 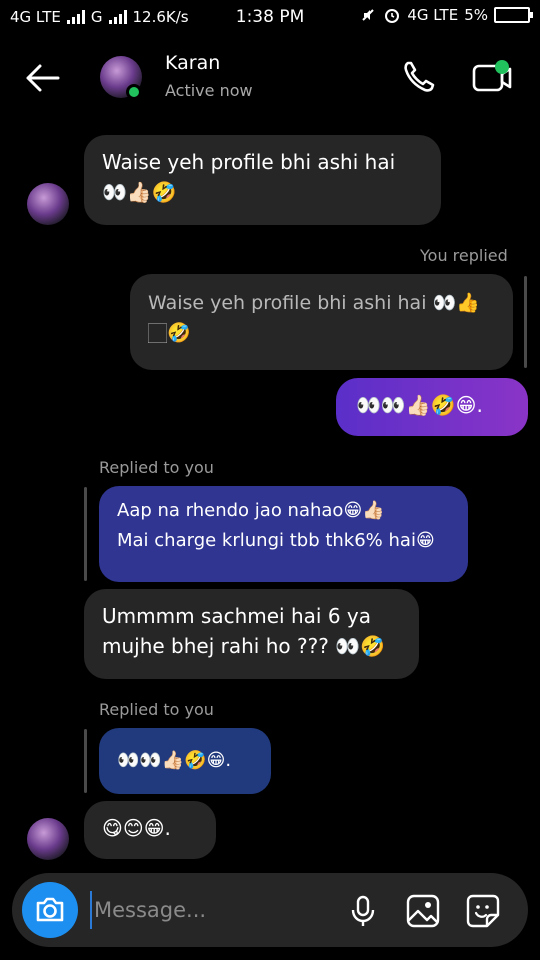 What do you see at coordinates (236, 616) in the screenshot?
I see `message-text: Ummmm sachmei hai 6 ya` at bounding box center [236, 616].